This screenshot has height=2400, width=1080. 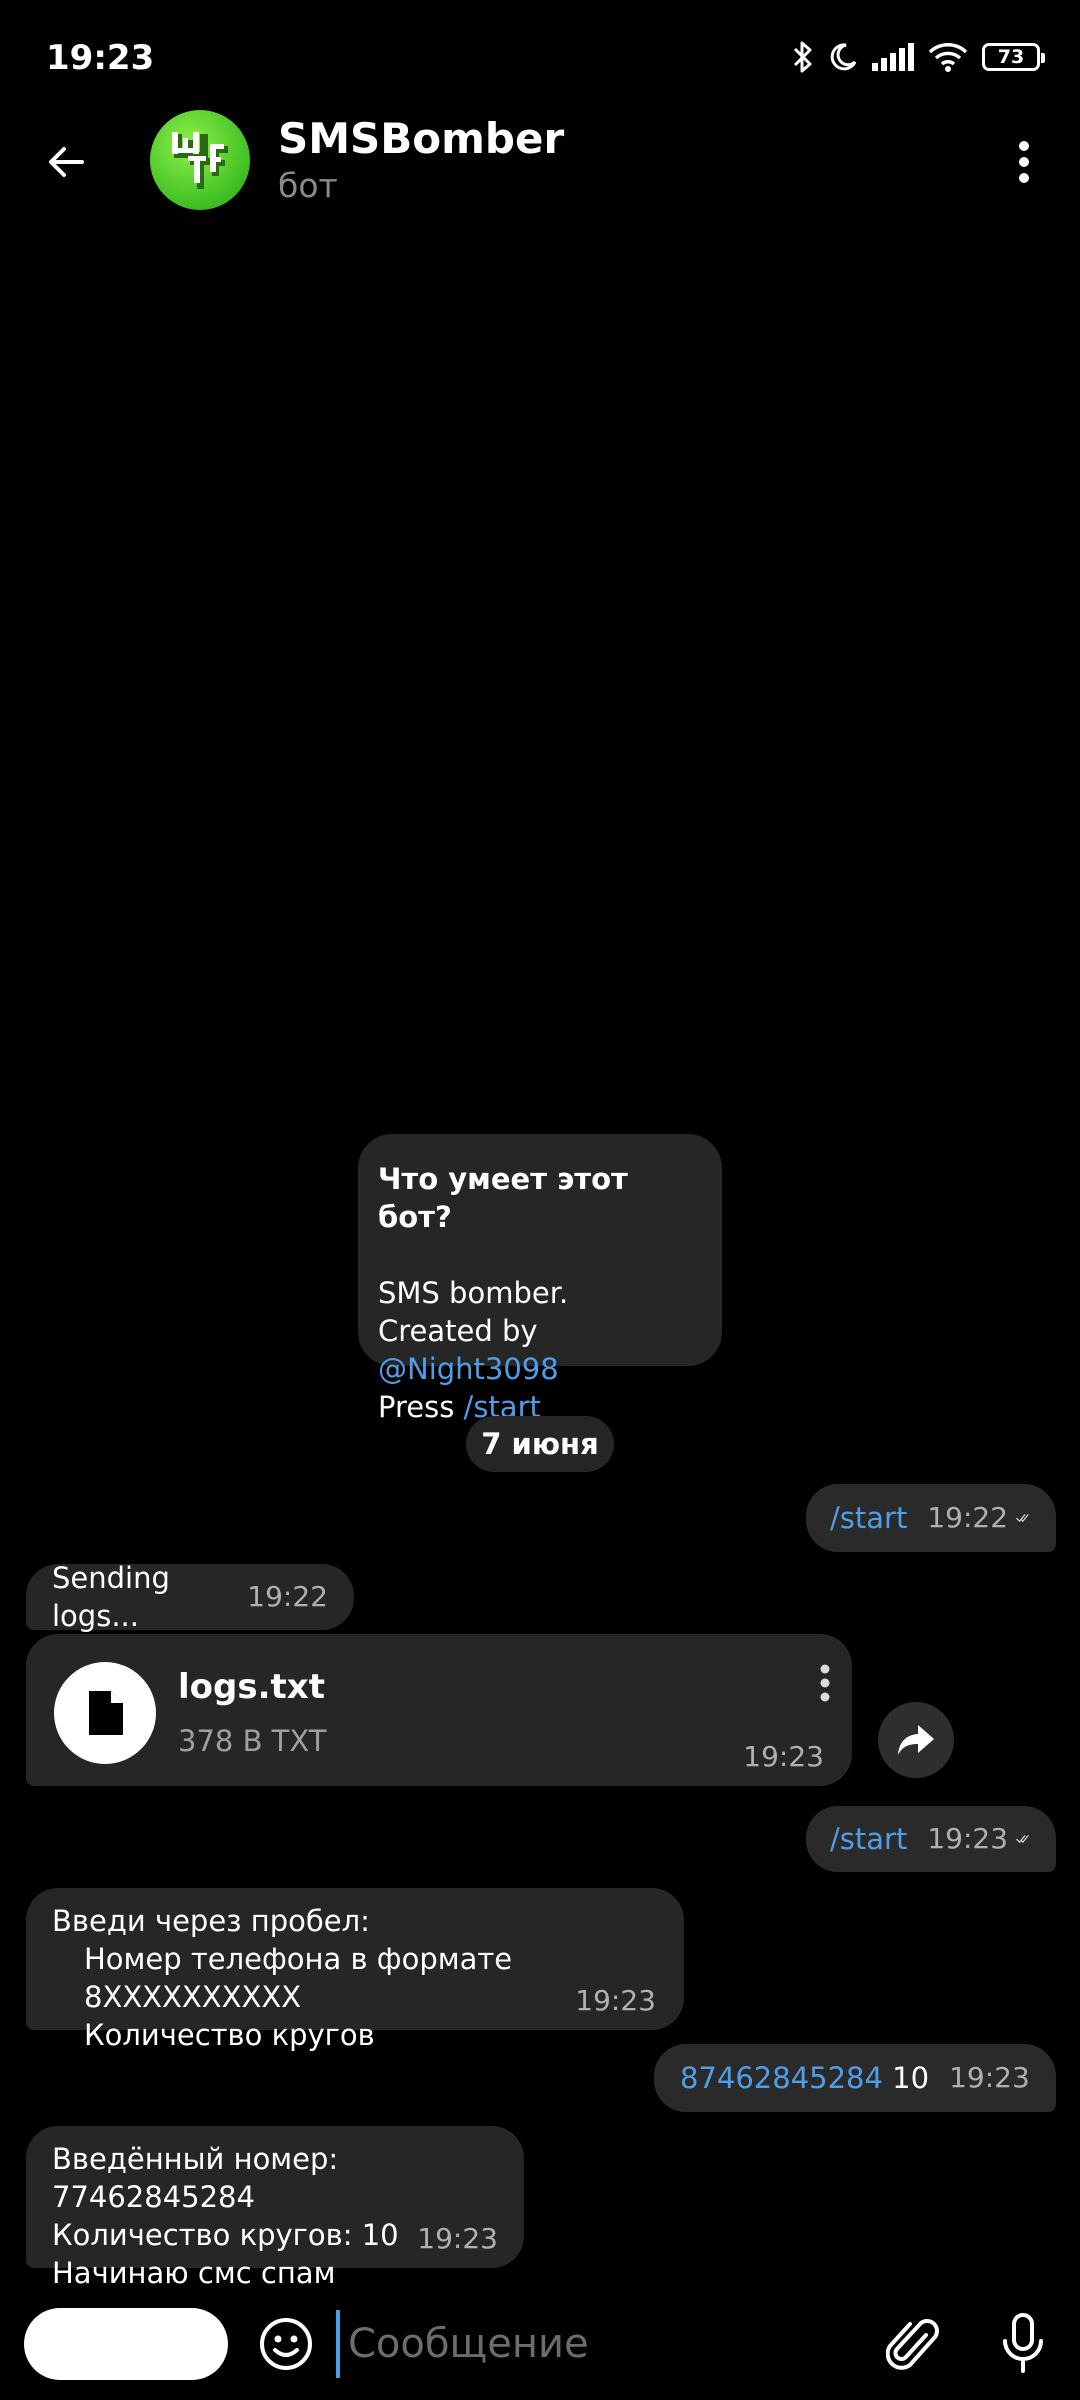 What do you see at coordinates (458, 1331) in the screenshot?
I see `bot-info-text: Created by` at bounding box center [458, 1331].